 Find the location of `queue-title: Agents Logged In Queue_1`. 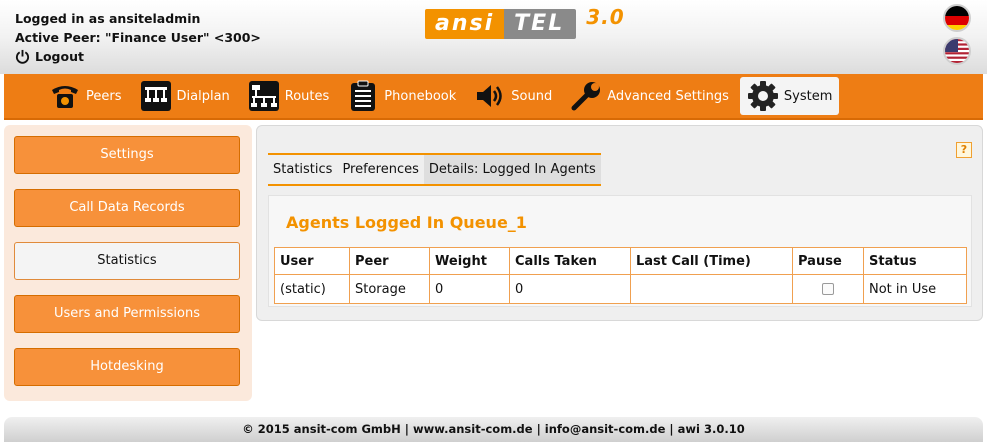

queue-title: Agents Logged In Queue_1 is located at coordinates (406, 222).